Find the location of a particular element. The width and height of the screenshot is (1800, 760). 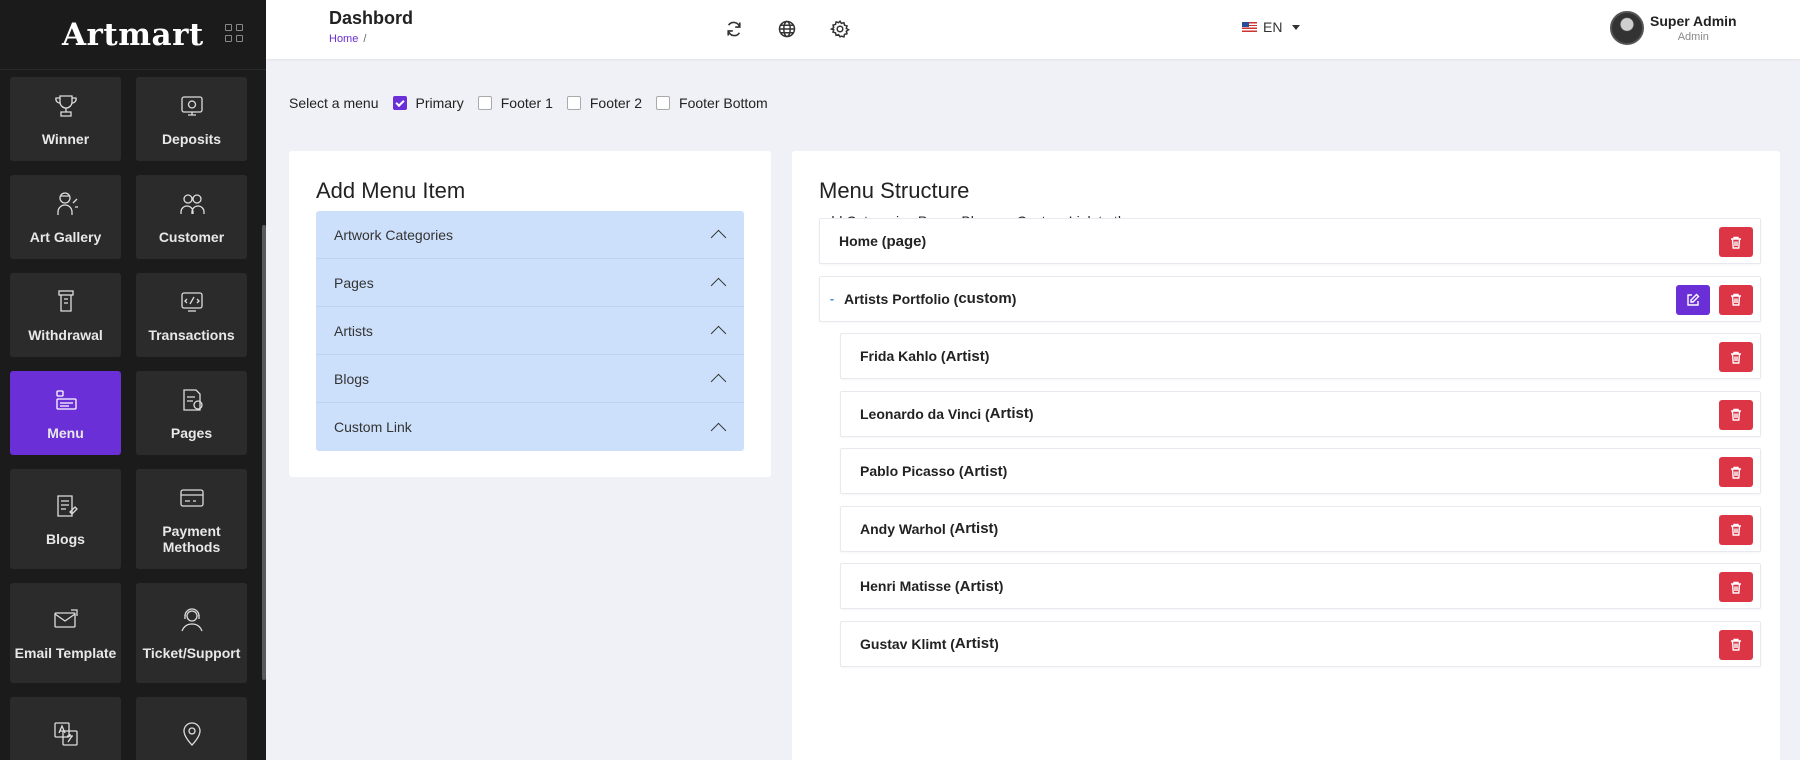

menu-item-name: Artists Portfolio is located at coordinates (897, 298).